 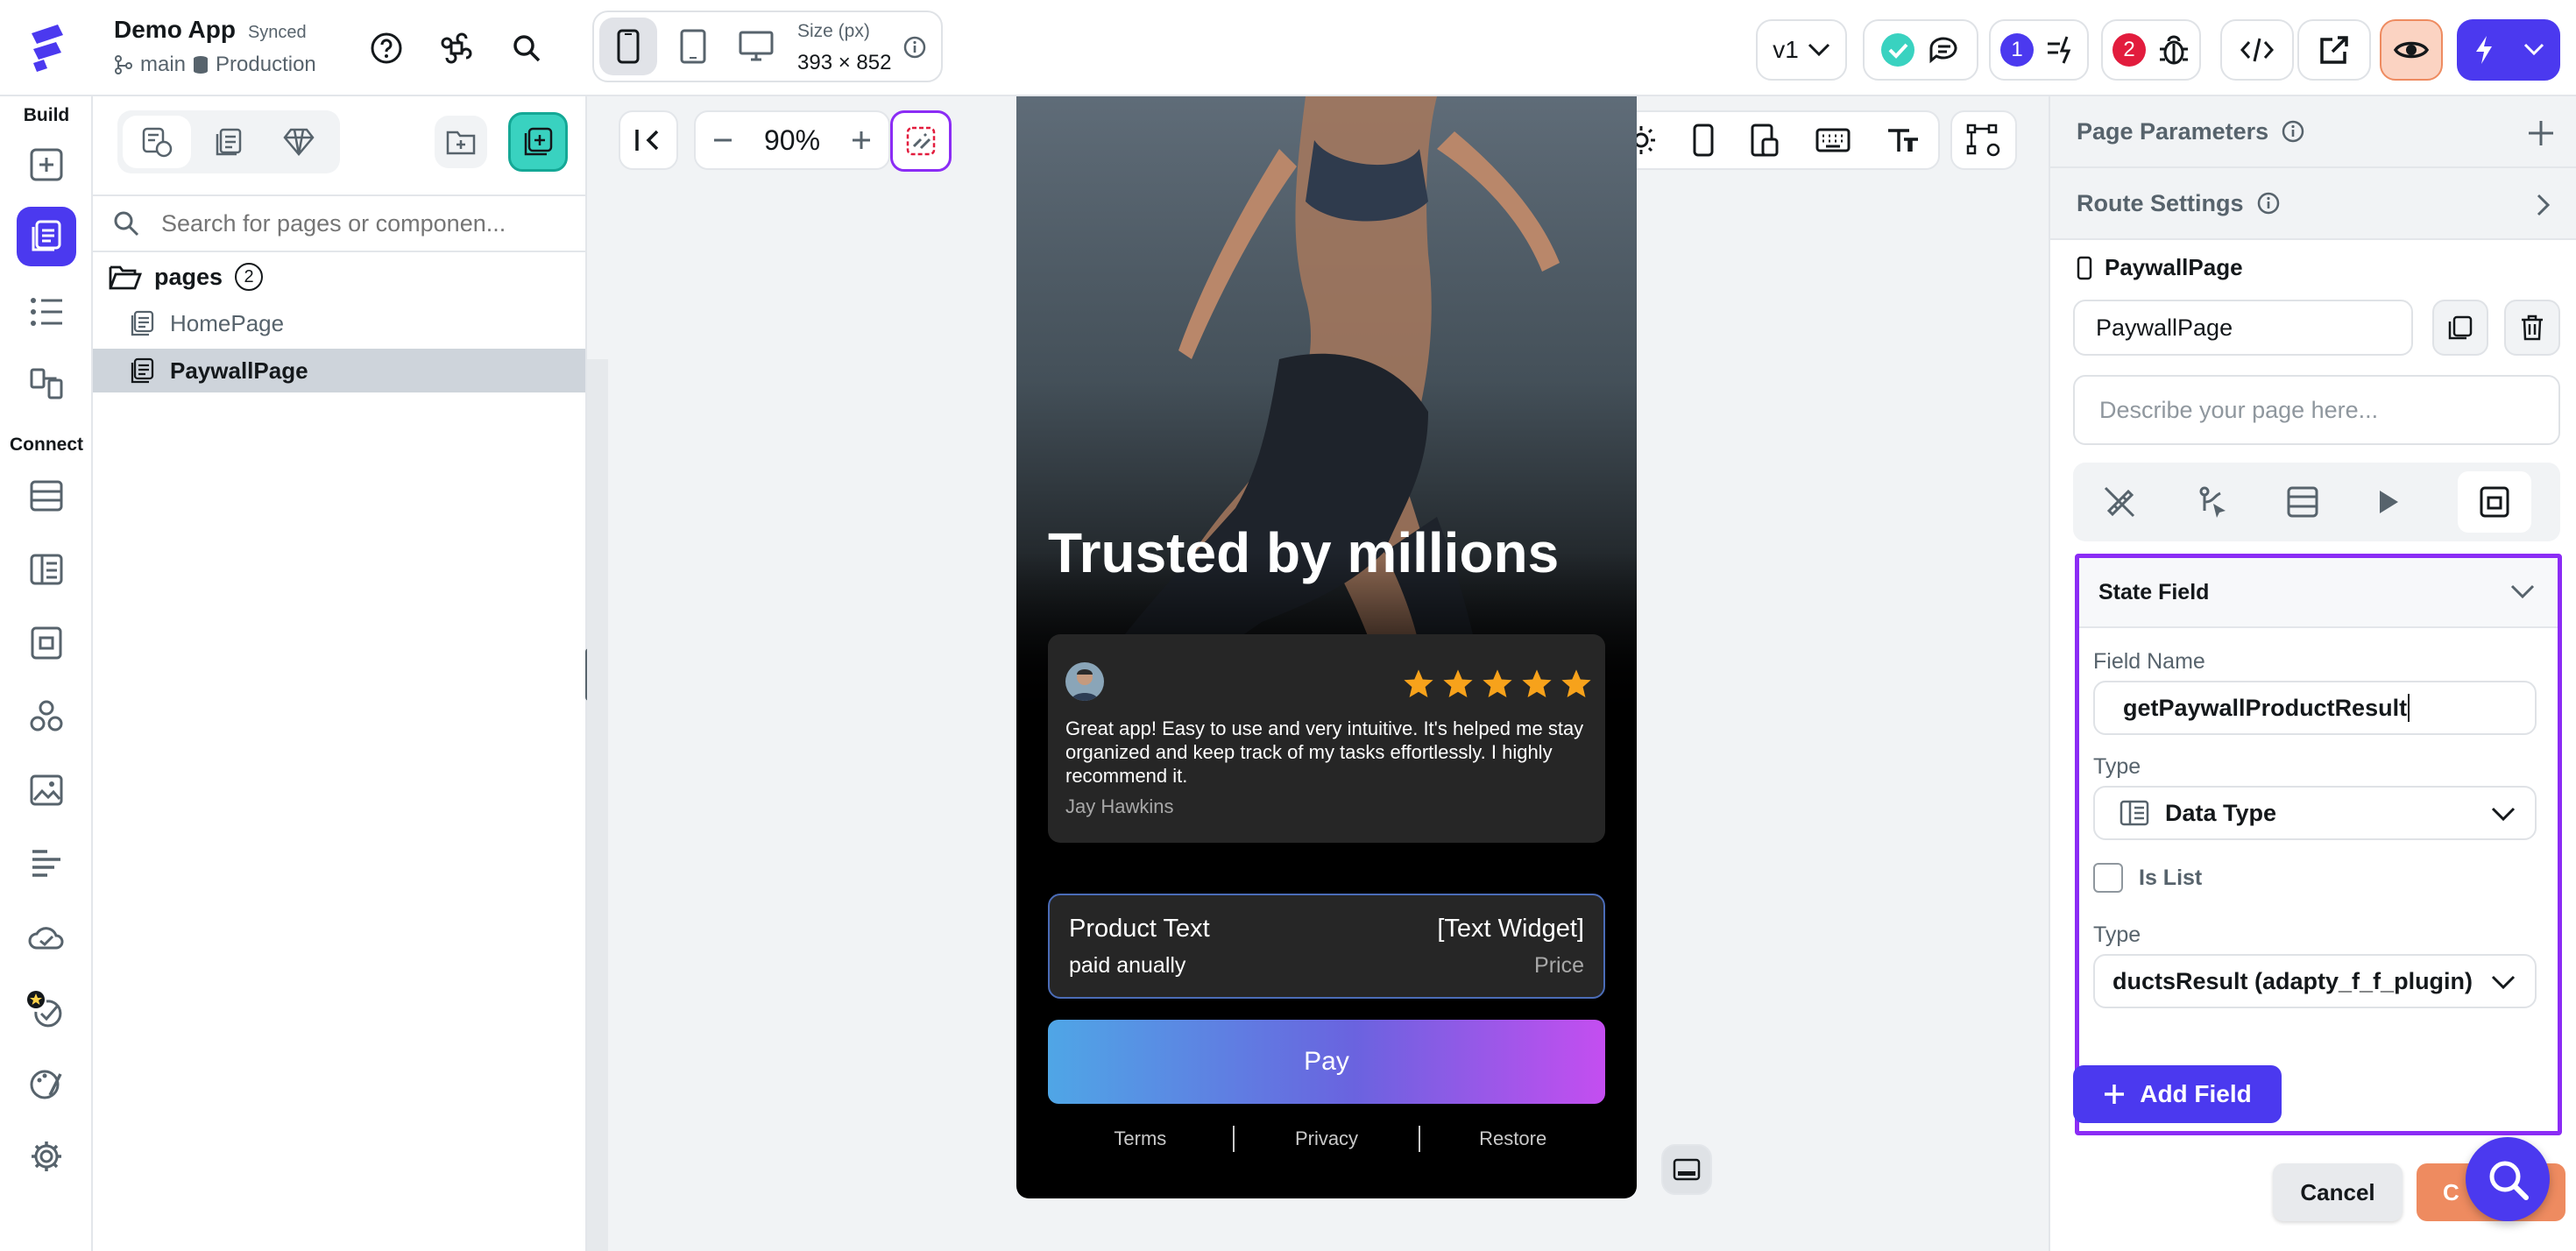 What do you see at coordinates (1786, 49) in the screenshot?
I see `version-label: v1` at bounding box center [1786, 49].